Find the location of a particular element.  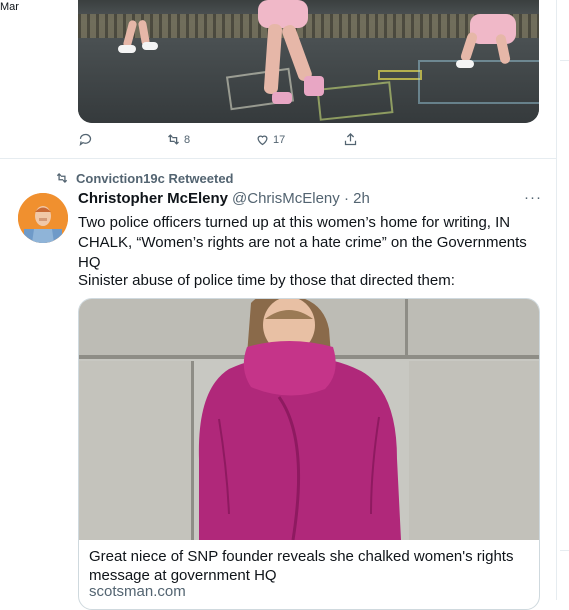

link-card-domain: scotsman.com is located at coordinates (137, 591).